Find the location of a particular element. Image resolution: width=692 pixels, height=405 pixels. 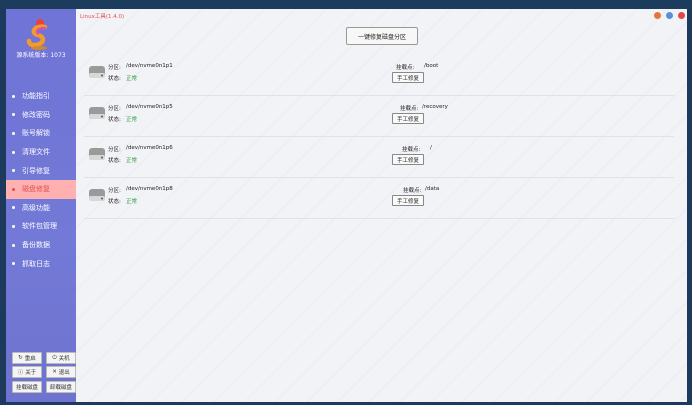

partition-device: /dev/nvme0n1p8 is located at coordinates (149, 189).